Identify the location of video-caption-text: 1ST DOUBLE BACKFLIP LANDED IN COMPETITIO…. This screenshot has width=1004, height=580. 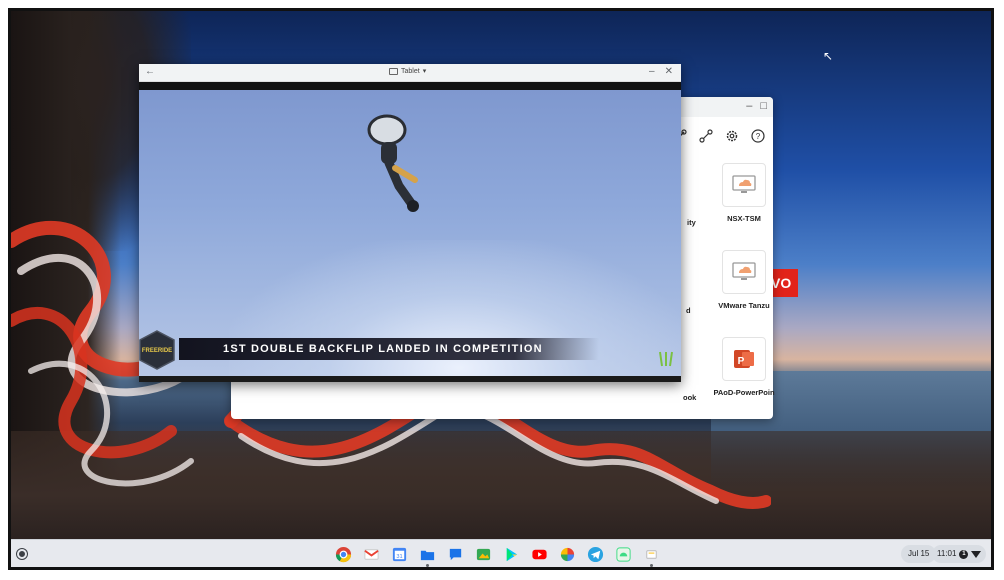
(383, 349).